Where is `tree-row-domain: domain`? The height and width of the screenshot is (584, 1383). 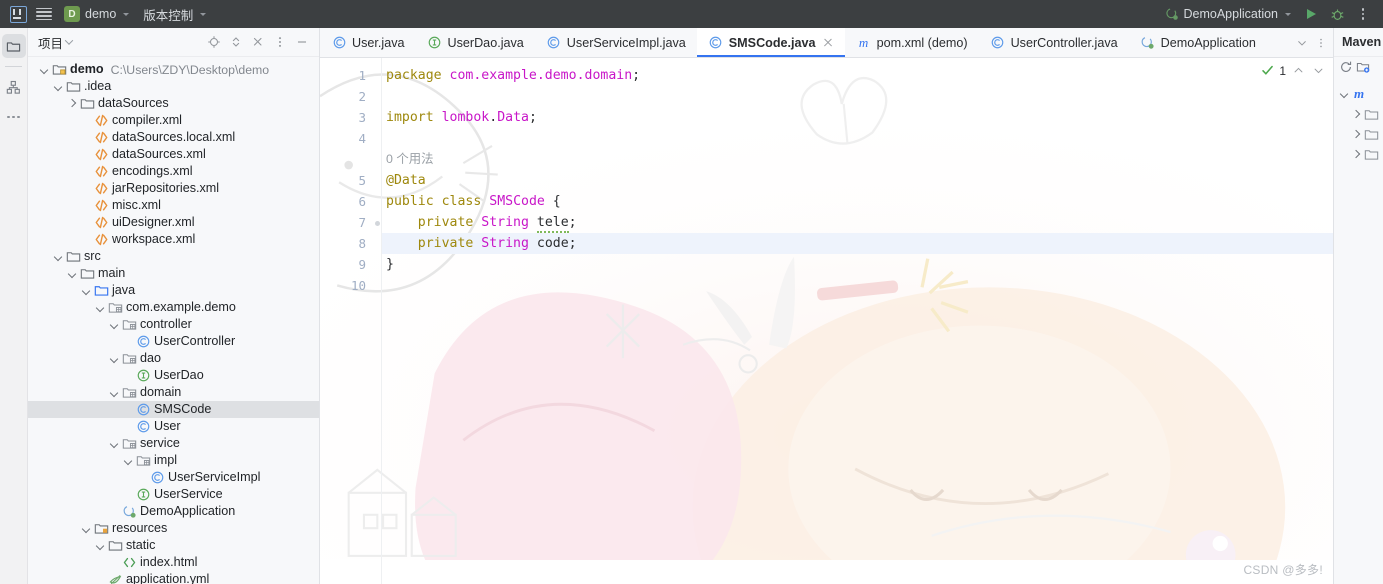
tree-row-domain: domain is located at coordinates (173, 392).